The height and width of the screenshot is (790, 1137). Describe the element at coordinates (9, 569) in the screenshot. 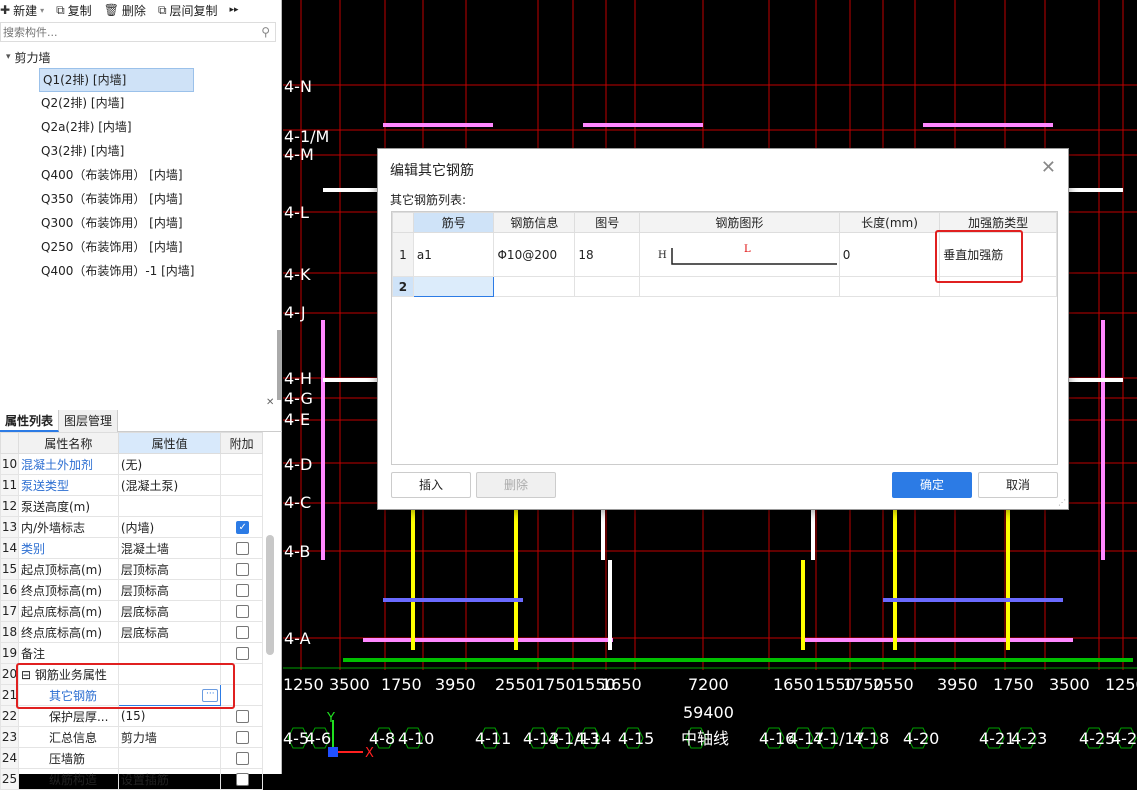

I see `row-number: 15` at that location.